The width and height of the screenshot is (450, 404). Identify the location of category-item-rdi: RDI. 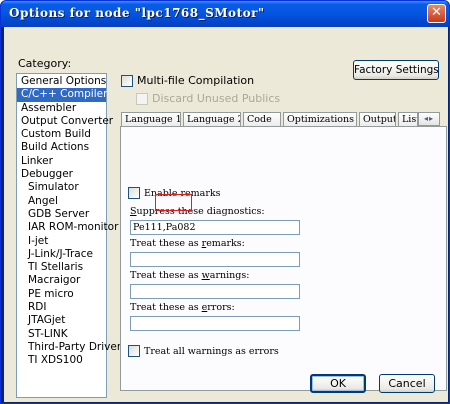
(61, 307).